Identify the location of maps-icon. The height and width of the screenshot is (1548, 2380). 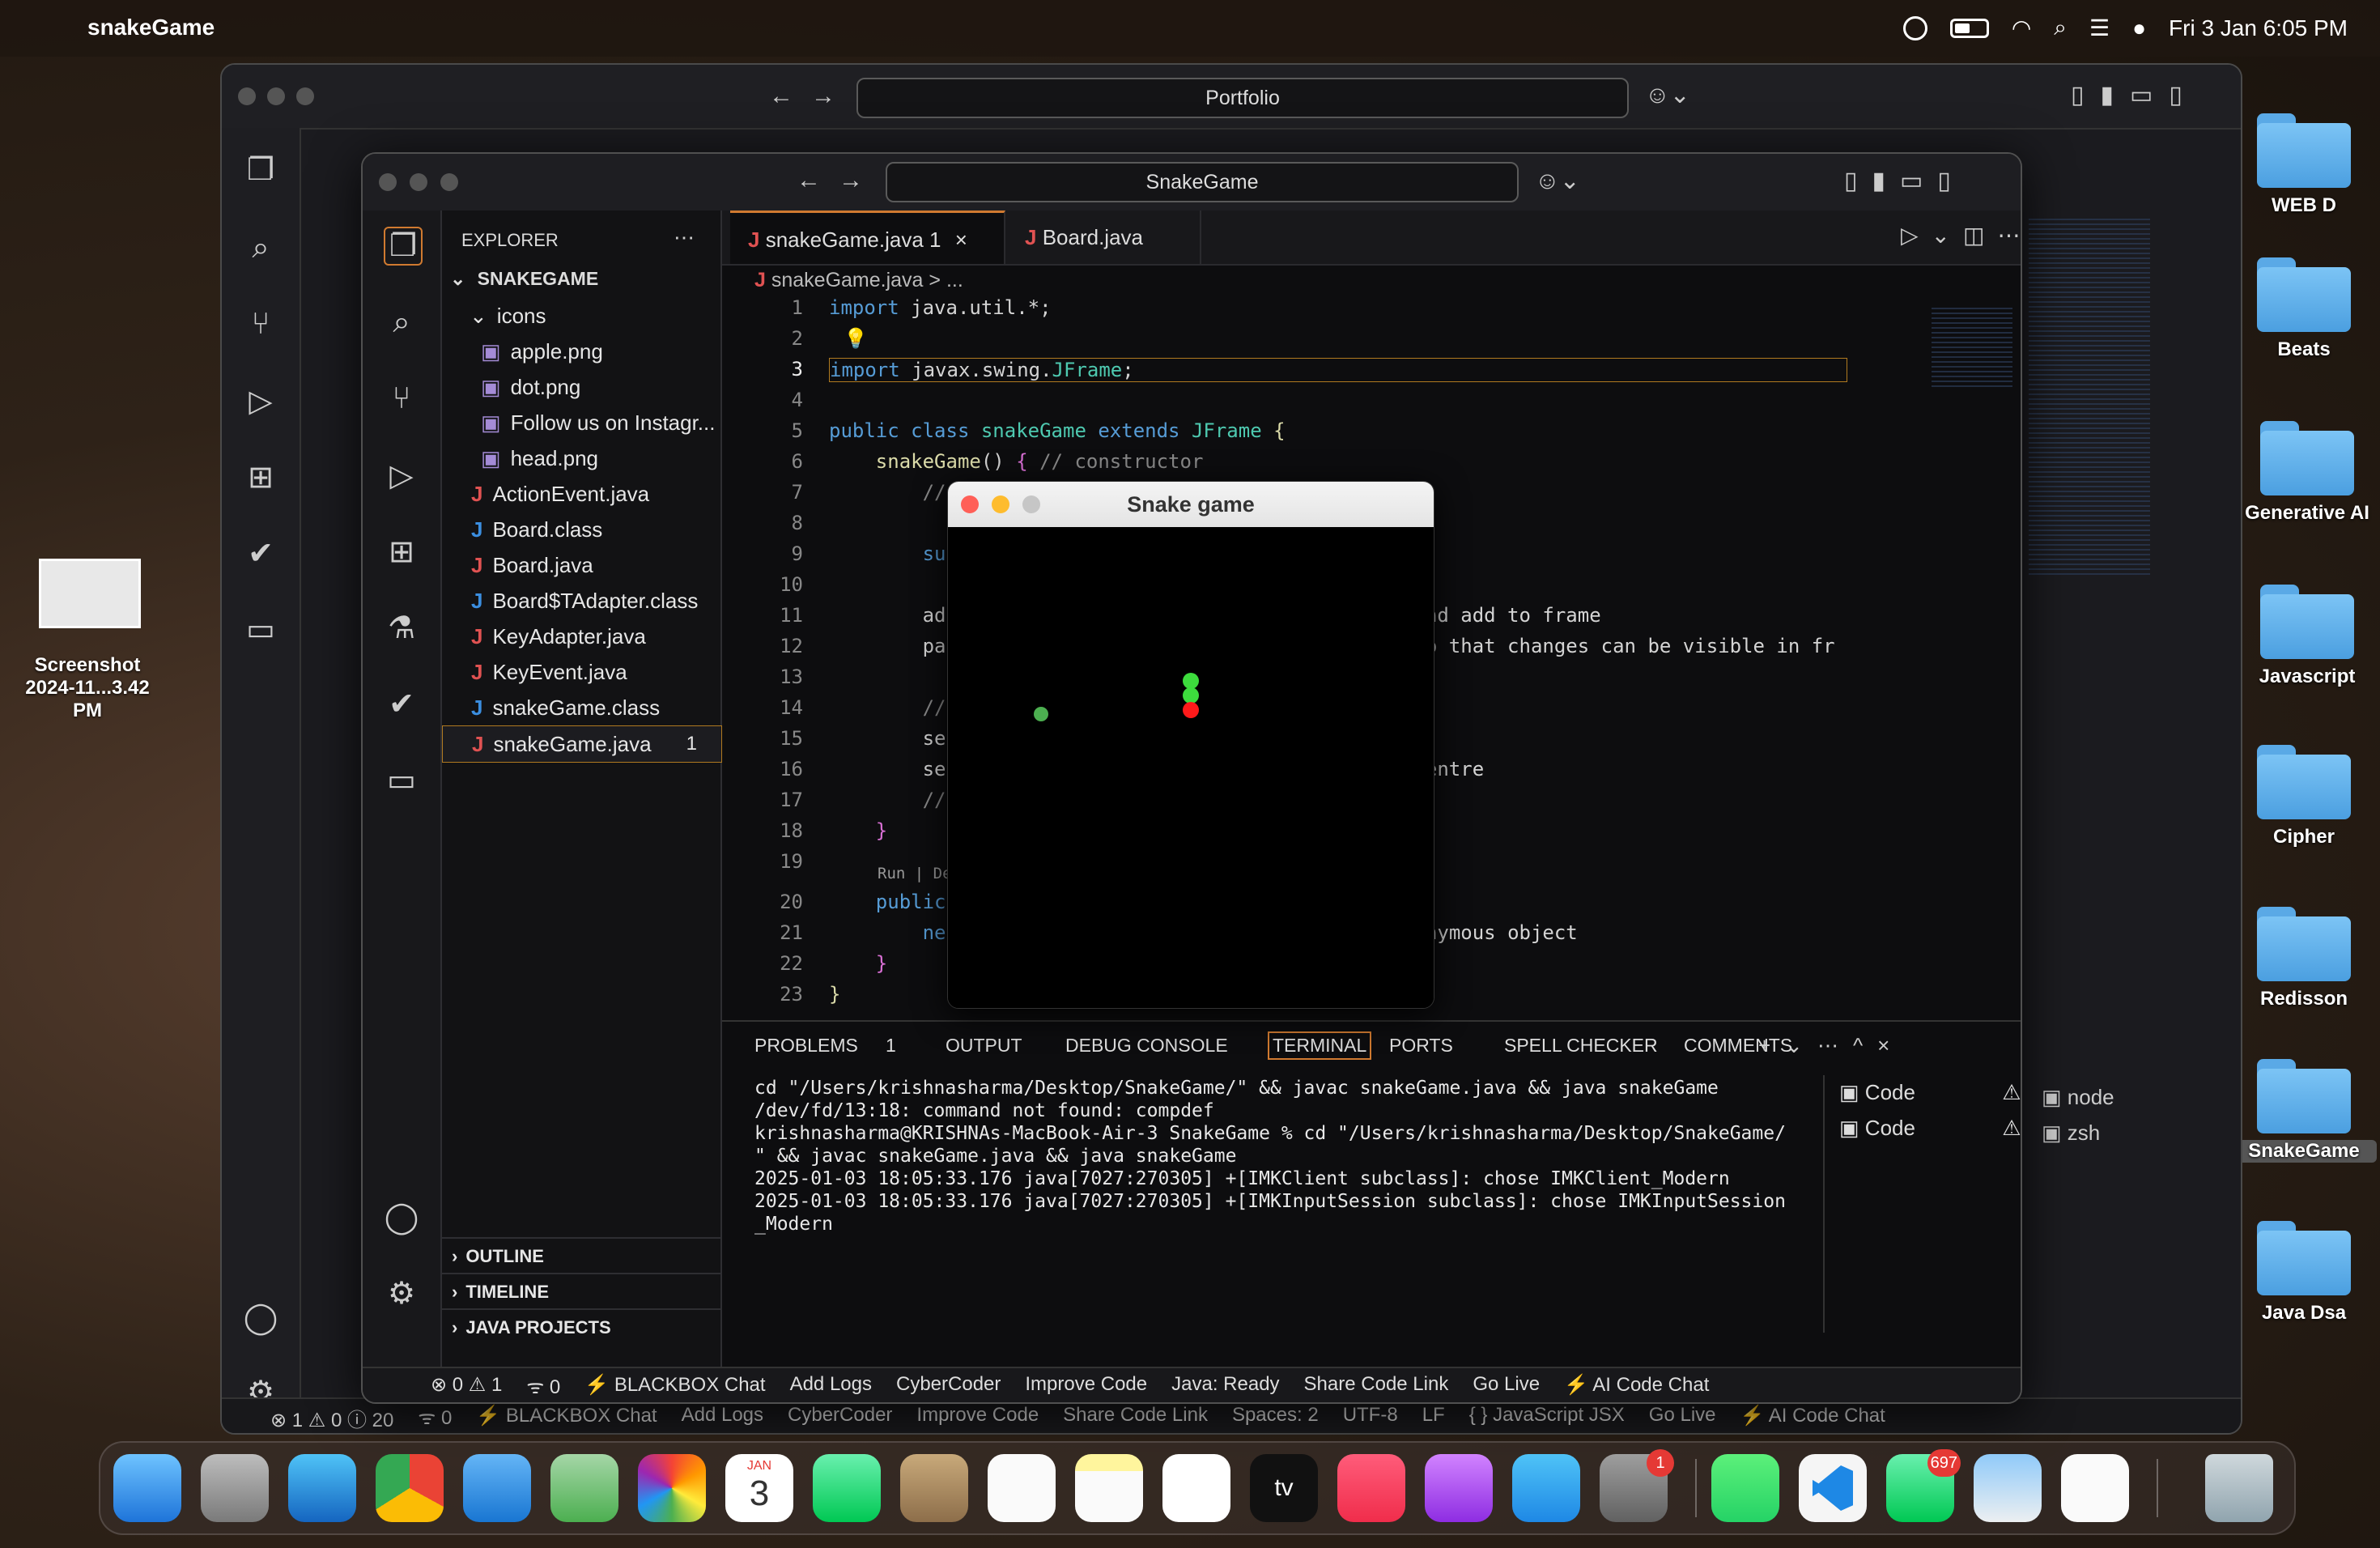
(584, 1488).